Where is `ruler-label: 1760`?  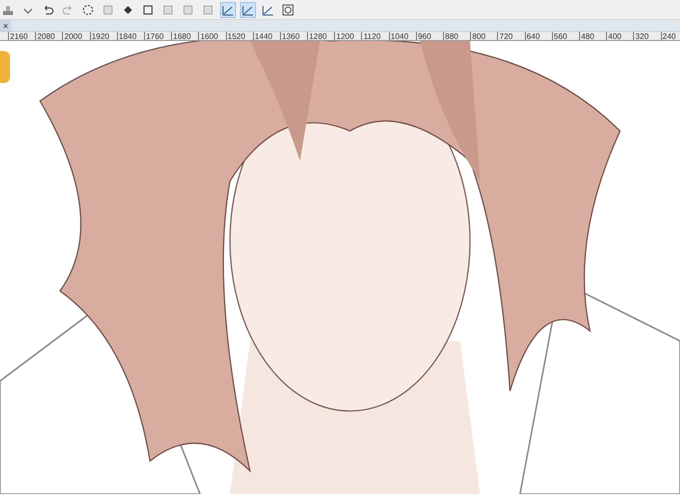 ruler-label: 1760 is located at coordinates (158, 36).